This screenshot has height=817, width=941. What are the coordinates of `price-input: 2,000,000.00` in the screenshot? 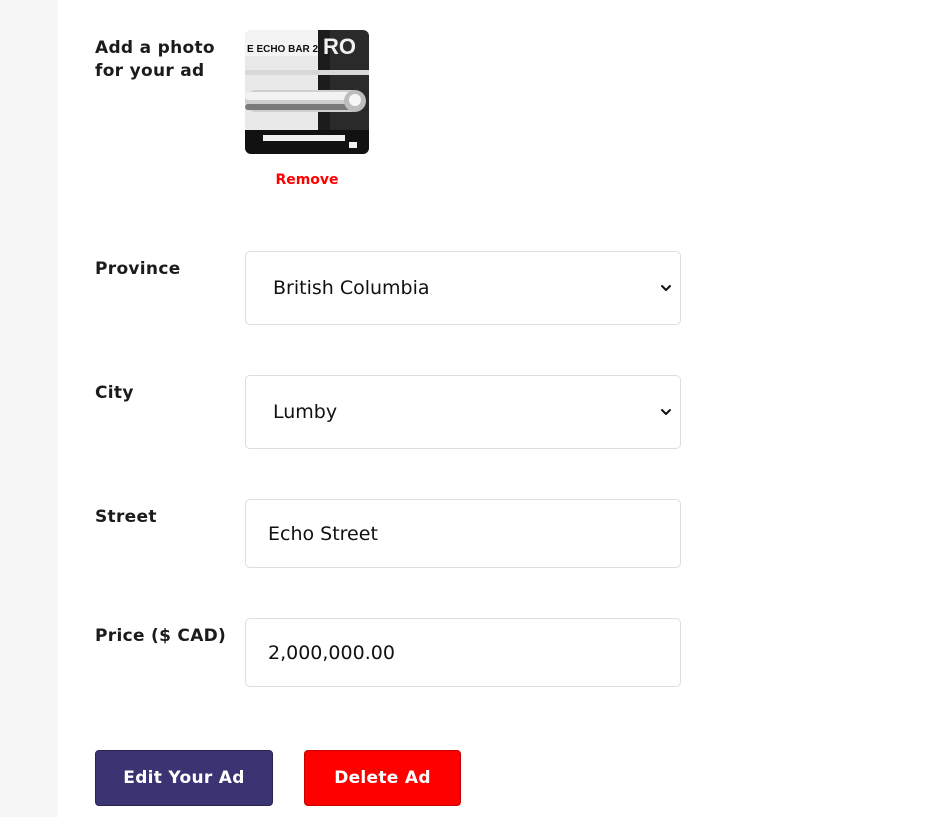 It's located at (463, 652).